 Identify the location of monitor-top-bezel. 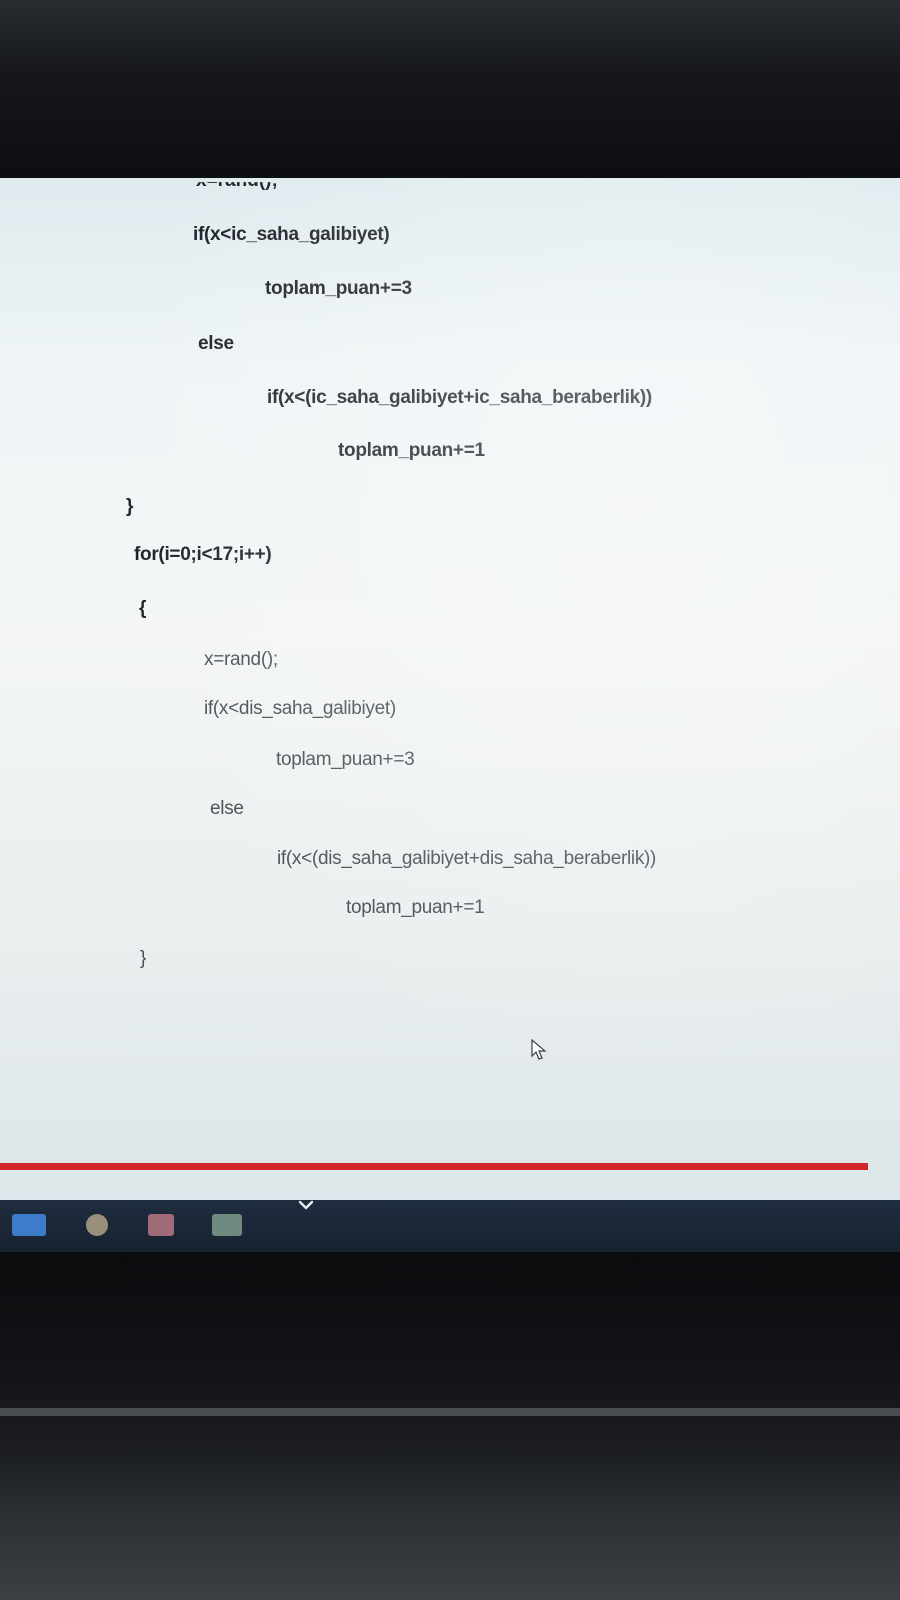
(450, 95).